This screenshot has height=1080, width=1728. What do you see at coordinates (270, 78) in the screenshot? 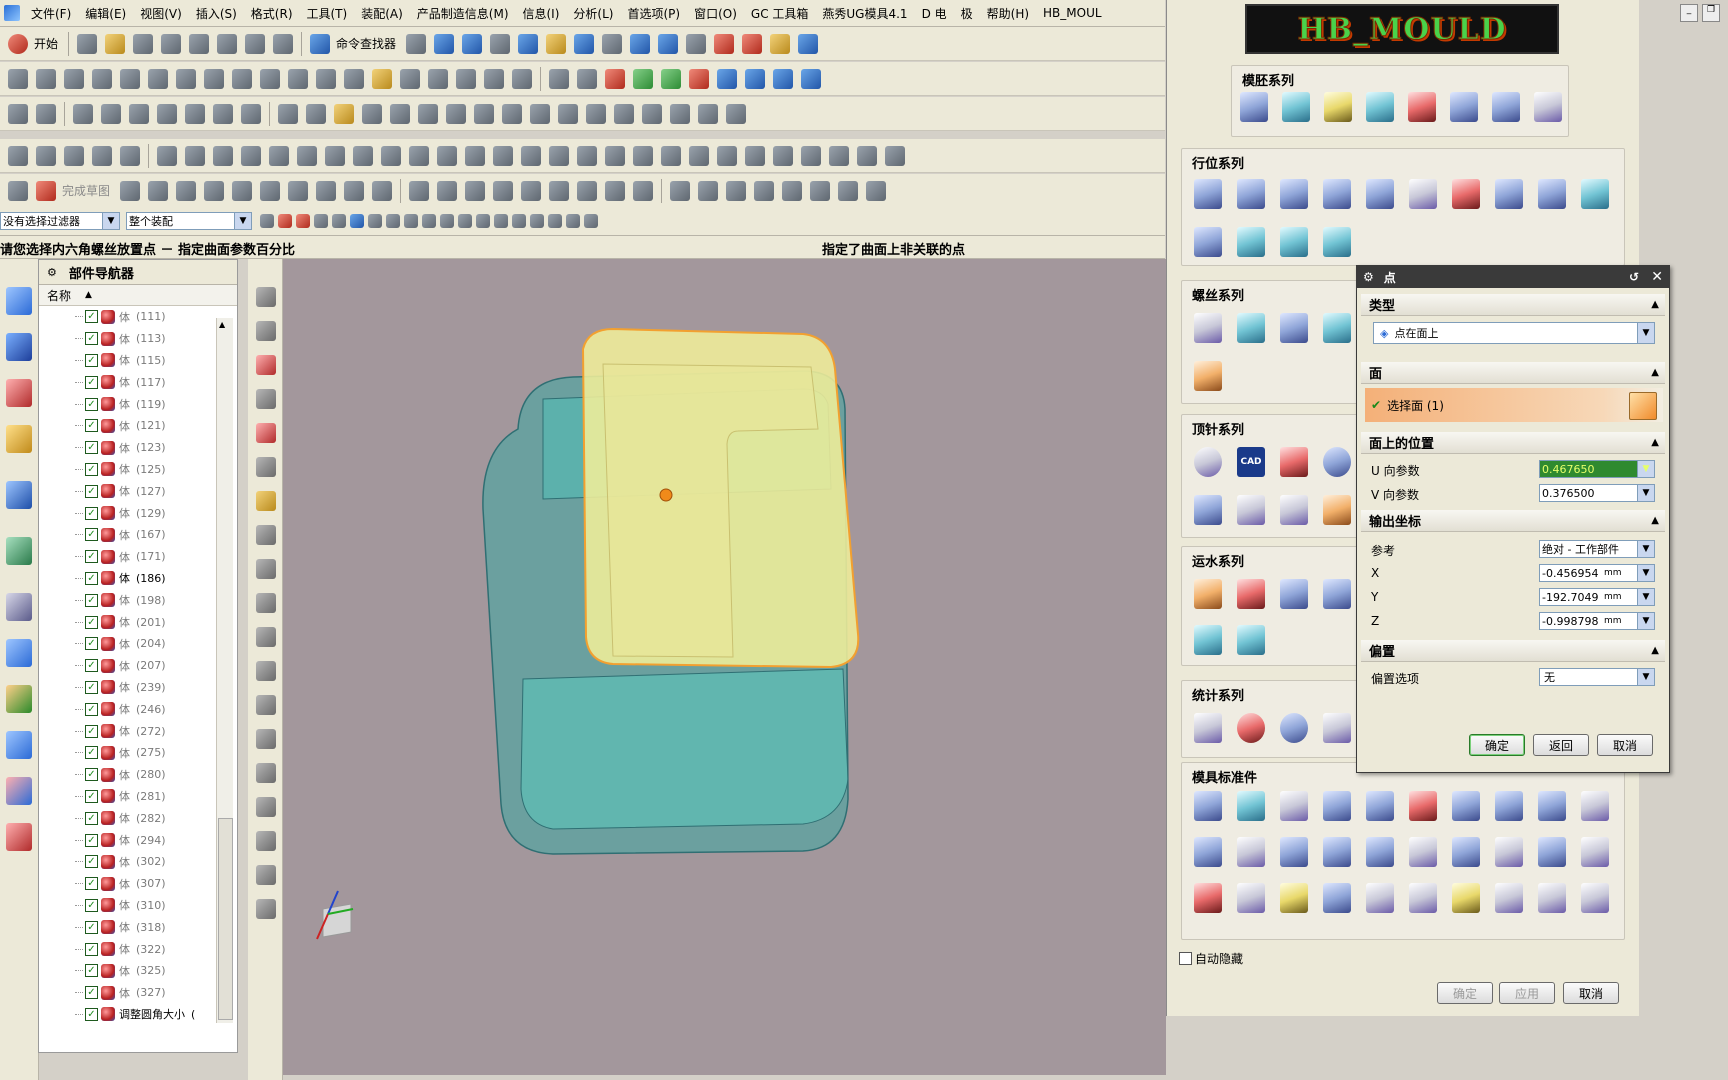
I see `shell-icon` at bounding box center [270, 78].